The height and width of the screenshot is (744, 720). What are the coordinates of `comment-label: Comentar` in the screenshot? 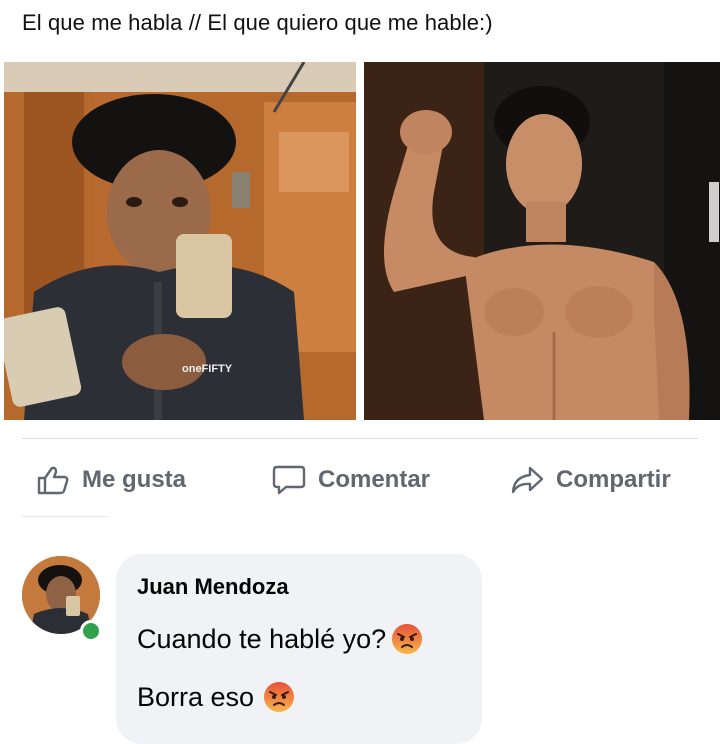 It's located at (374, 479).